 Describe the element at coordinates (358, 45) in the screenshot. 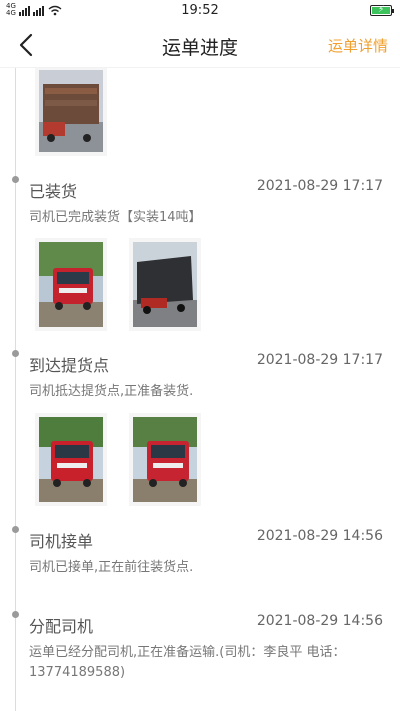

I see `waybill-detail-link: 运单详情` at that location.